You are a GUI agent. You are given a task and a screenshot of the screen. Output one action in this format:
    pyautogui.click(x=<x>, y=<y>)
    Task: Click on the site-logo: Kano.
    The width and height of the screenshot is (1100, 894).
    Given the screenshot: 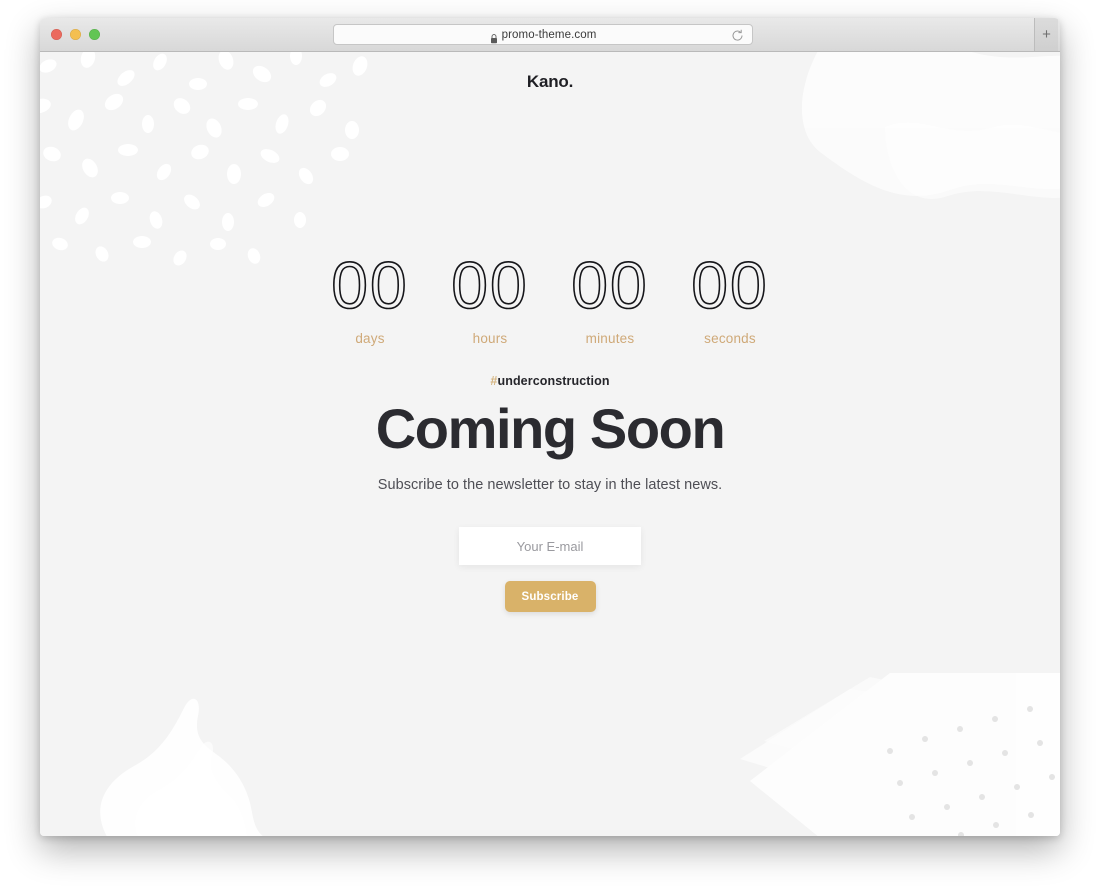 What is the action you would take?
    pyautogui.click(x=550, y=82)
    